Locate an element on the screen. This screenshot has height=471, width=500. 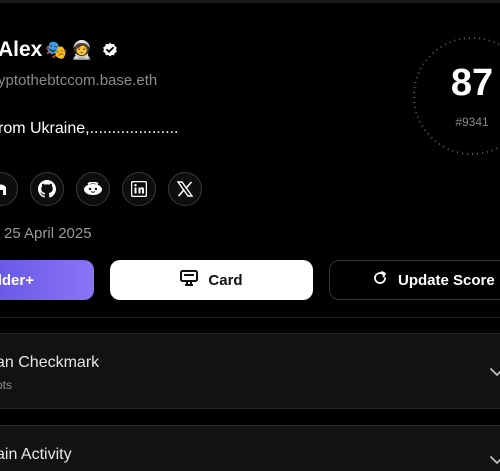
profile-name: Alex is located at coordinates (21, 49).